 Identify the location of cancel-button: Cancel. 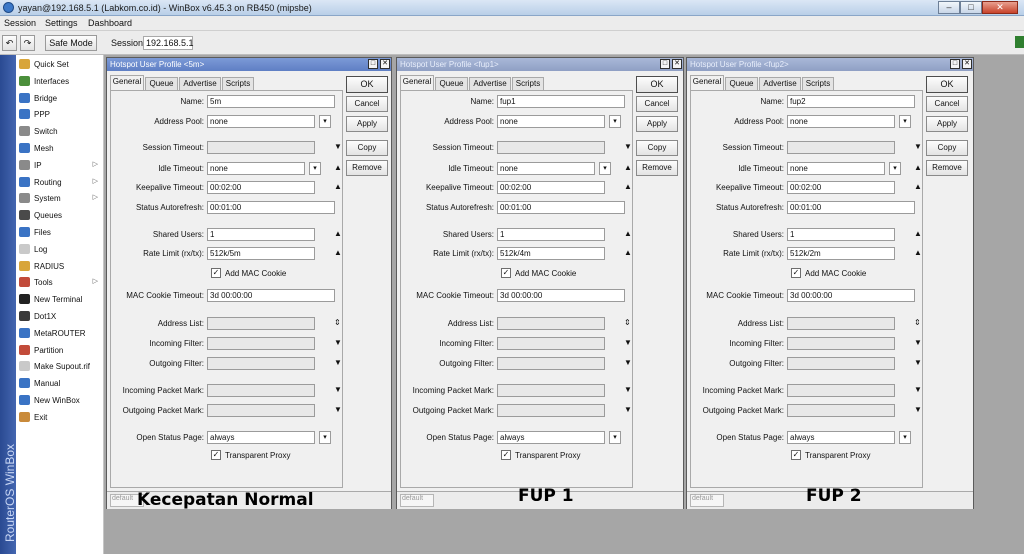
(657, 104).